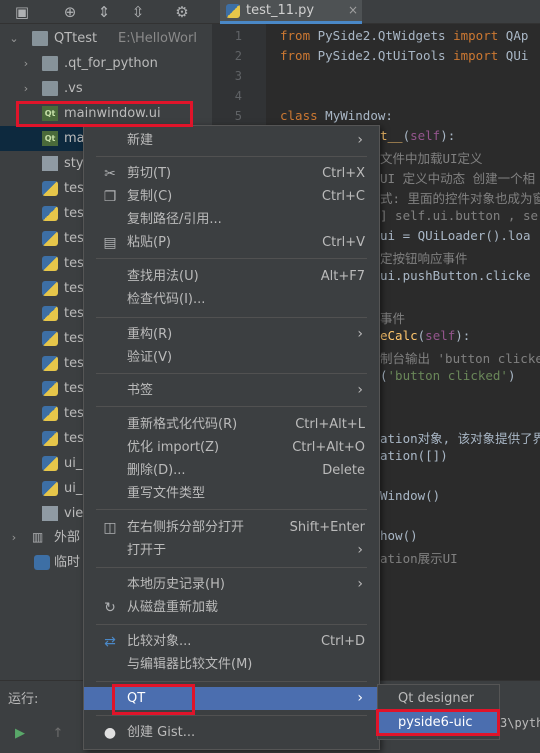 The width and height of the screenshot is (540, 753). Describe the element at coordinates (238, 36) in the screenshot. I see `line-number: 1` at that location.